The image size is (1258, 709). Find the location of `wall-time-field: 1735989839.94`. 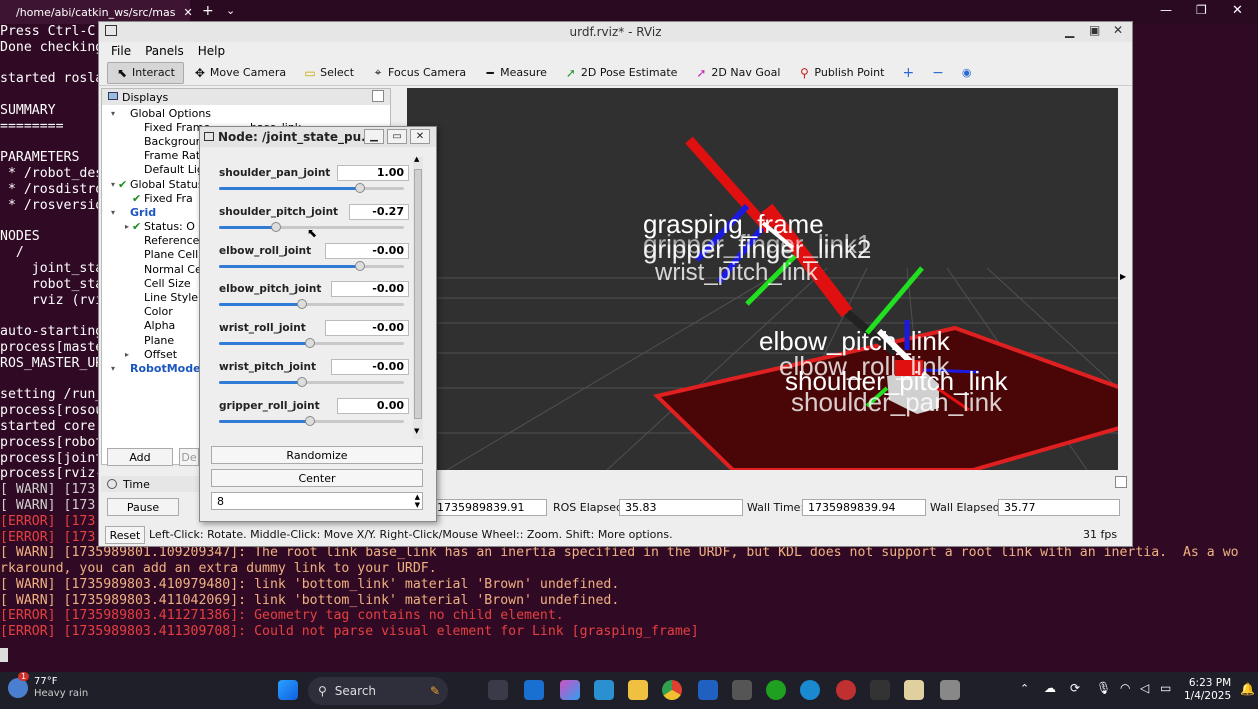

wall-time-field: 1735989839.94 is located at coordinates (864, 507).